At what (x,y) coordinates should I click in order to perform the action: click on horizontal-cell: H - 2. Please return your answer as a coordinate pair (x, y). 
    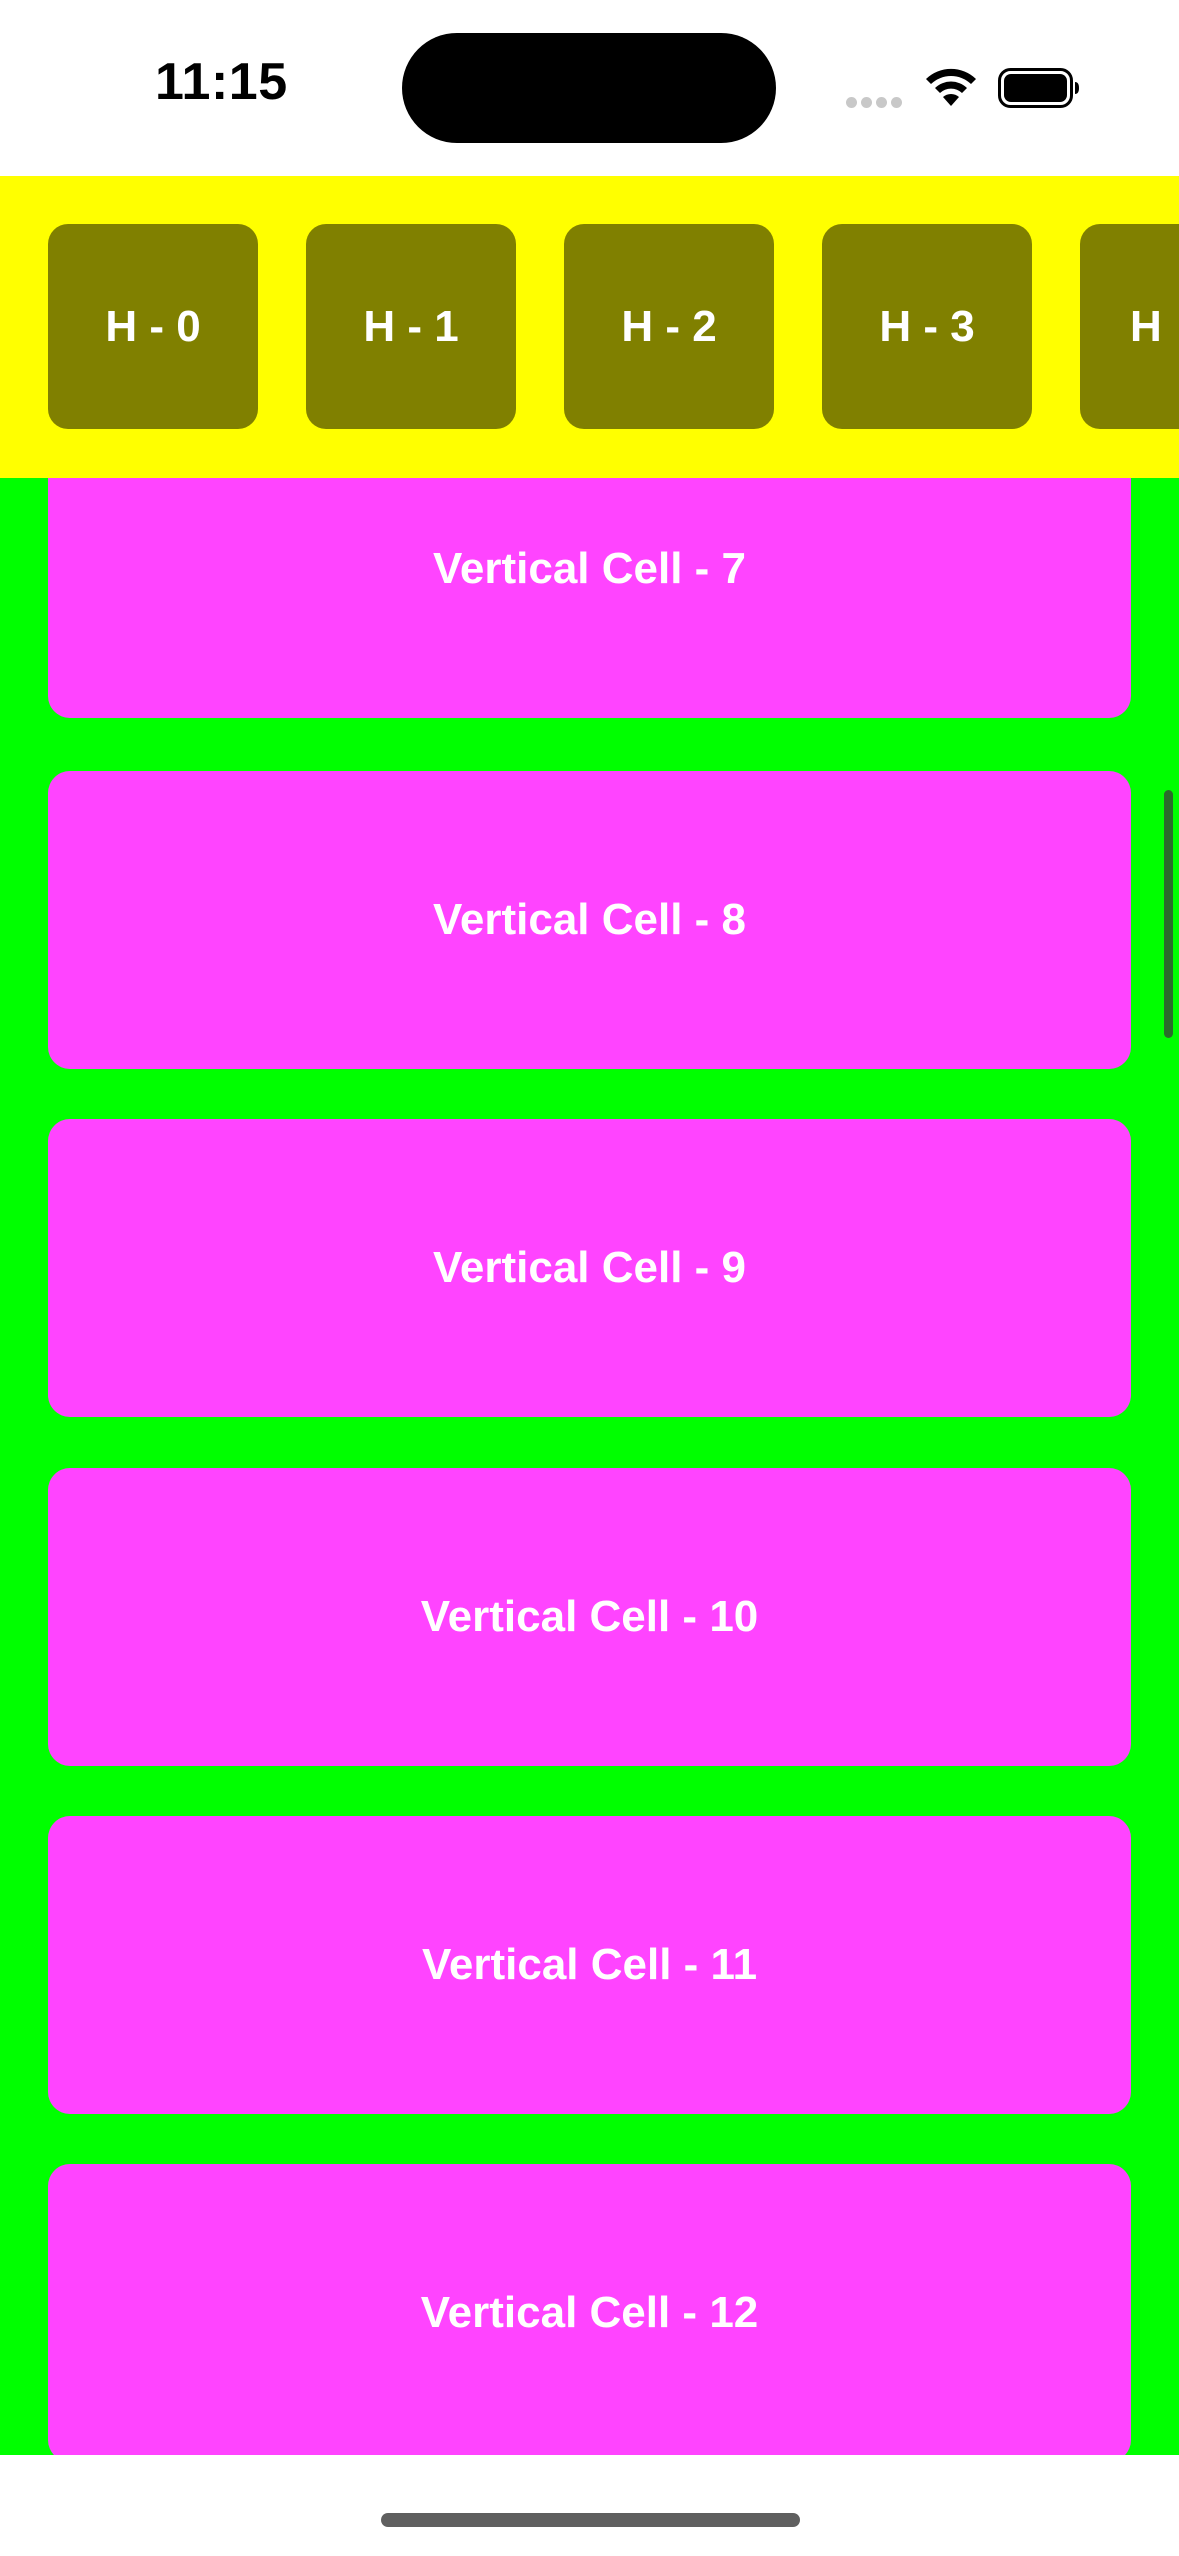
    Looking at the image, I should click on (669, 326).